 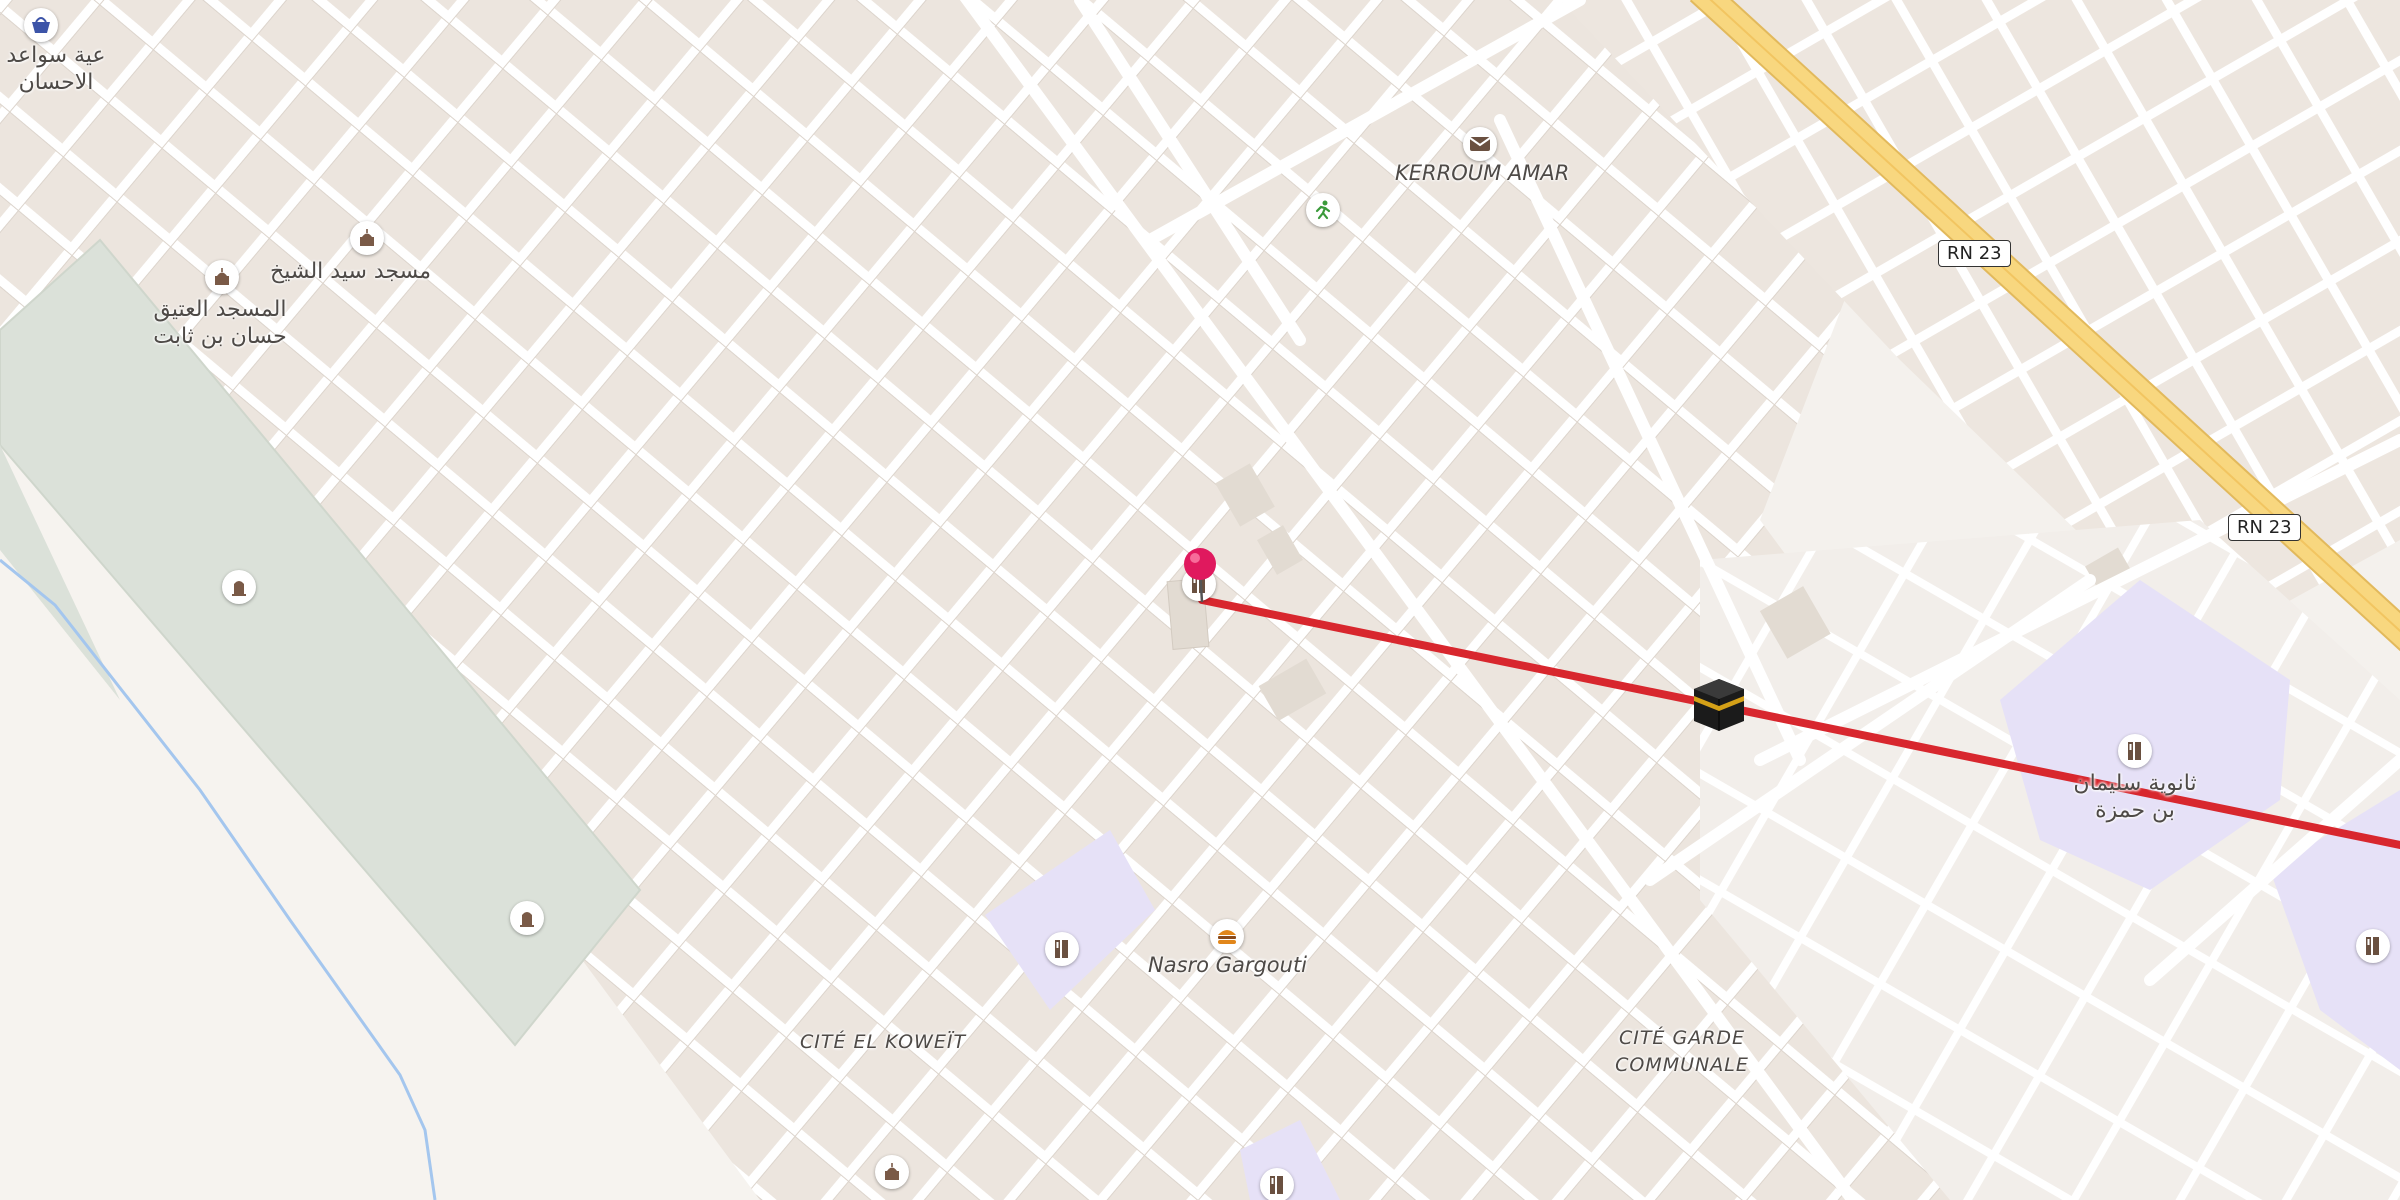 I want to click on place-label-line: COMMUNALE, so click(x=1682, y=1065).